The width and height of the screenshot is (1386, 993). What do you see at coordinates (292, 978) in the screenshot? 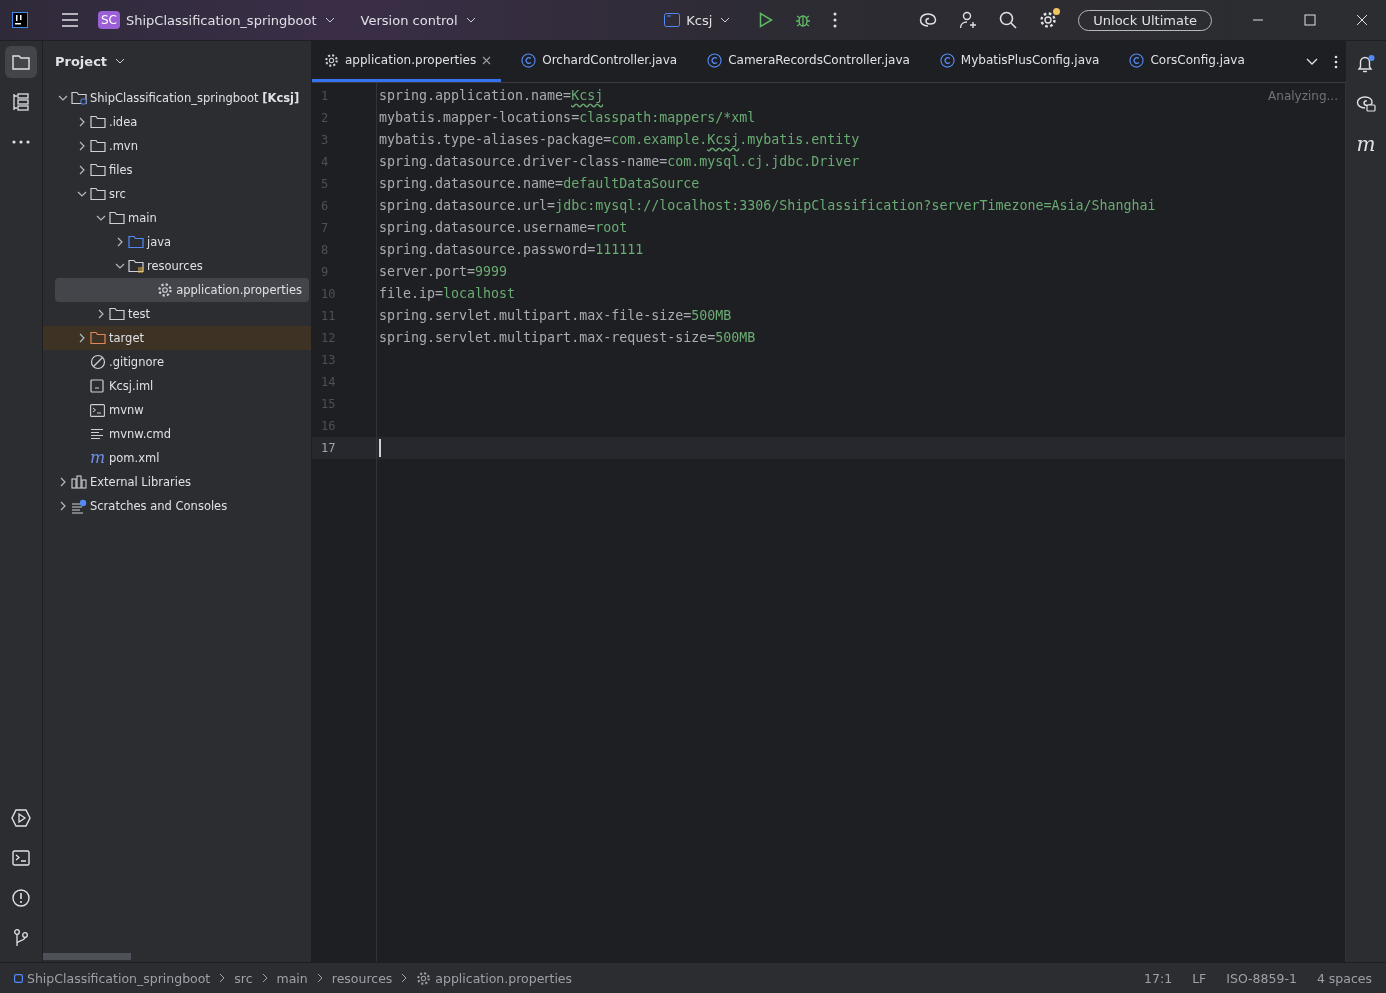
I see `breadcrumb: main` at bounding box center [292, 978].